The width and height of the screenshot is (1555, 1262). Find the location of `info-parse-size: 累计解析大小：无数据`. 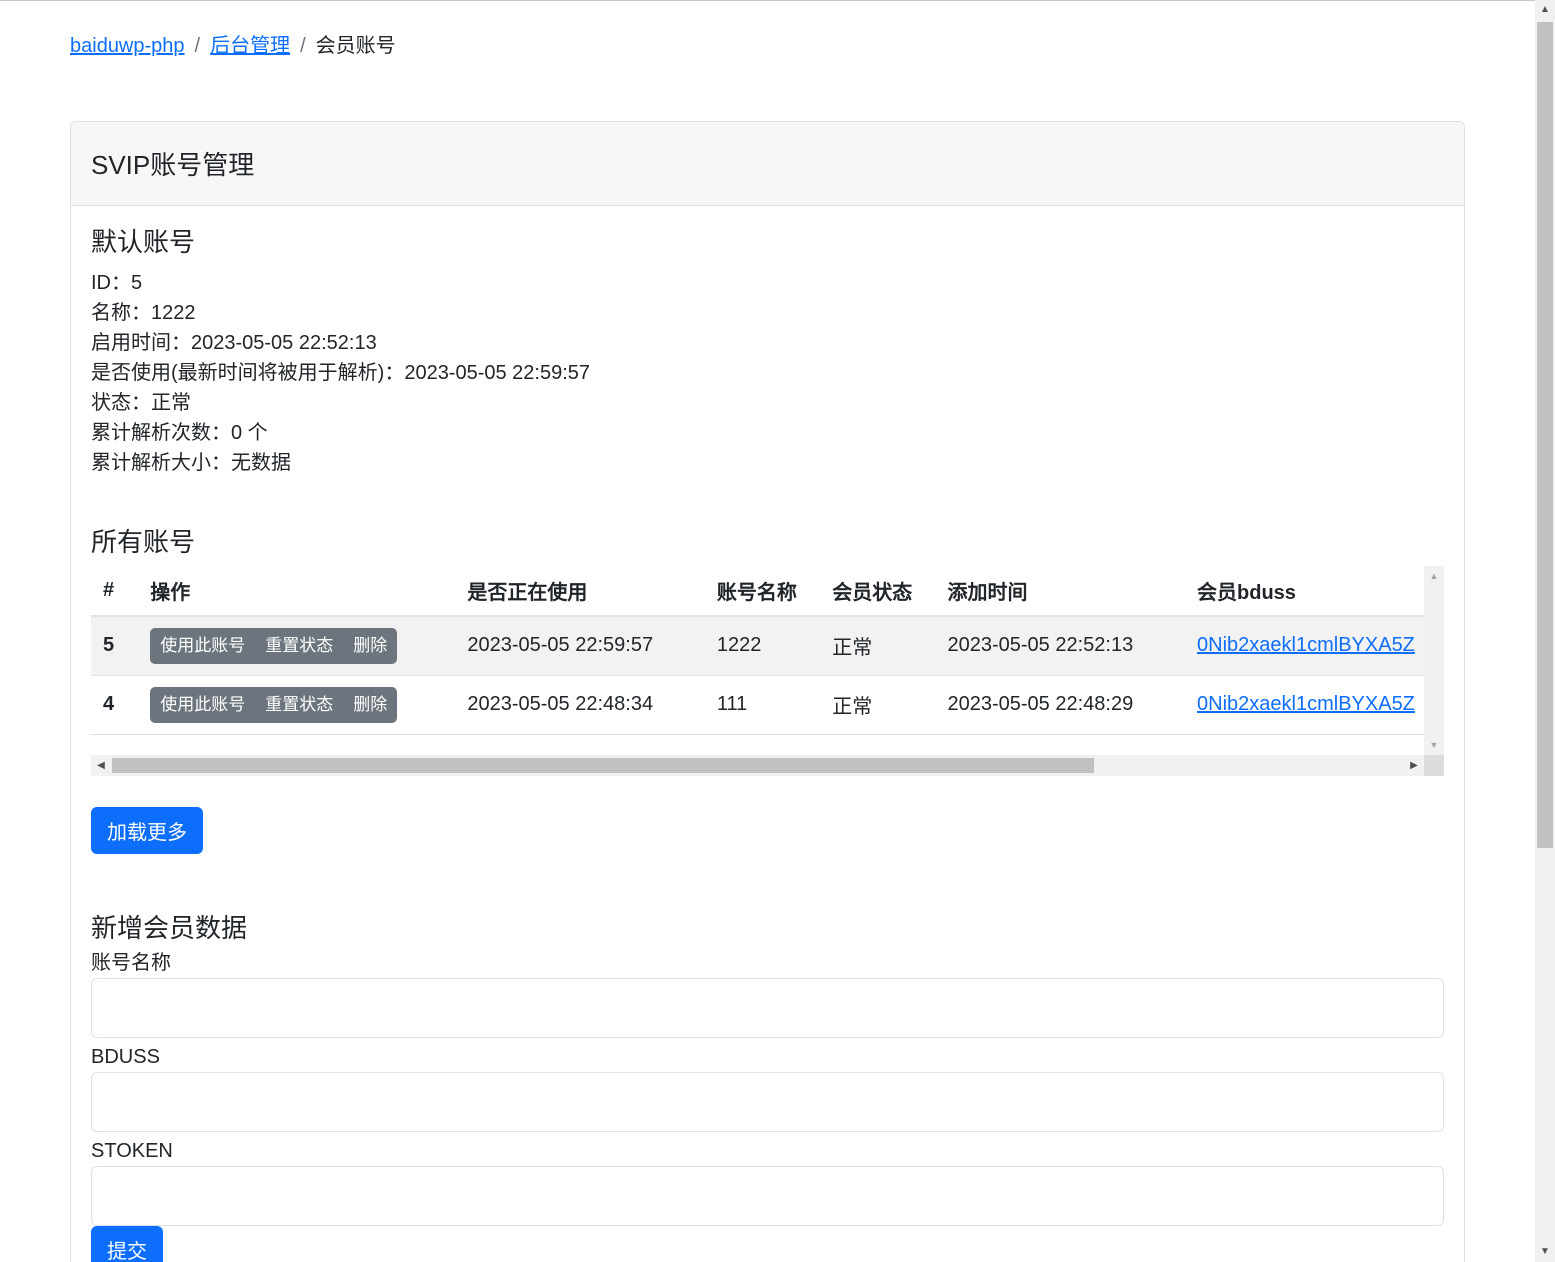

info-parse-size: 累计解析大小：无数据 is located at coordinates (191, 463).